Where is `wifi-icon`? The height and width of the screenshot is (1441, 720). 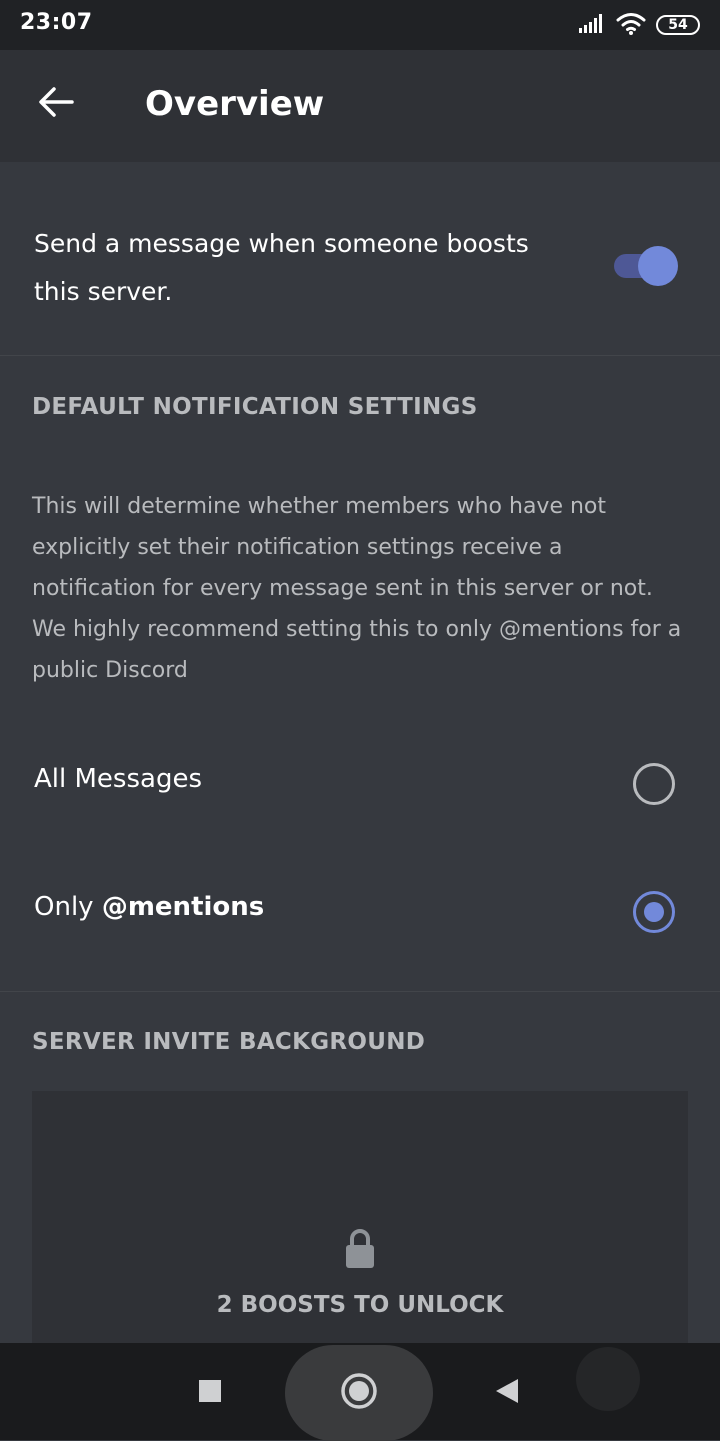 wifi-icon is located at coordinates (631, 25).